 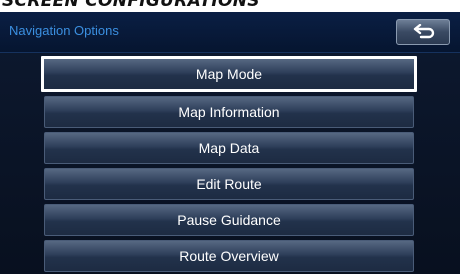 I want to click on header-bar: Navigation Options, so click(x=230, y=32).